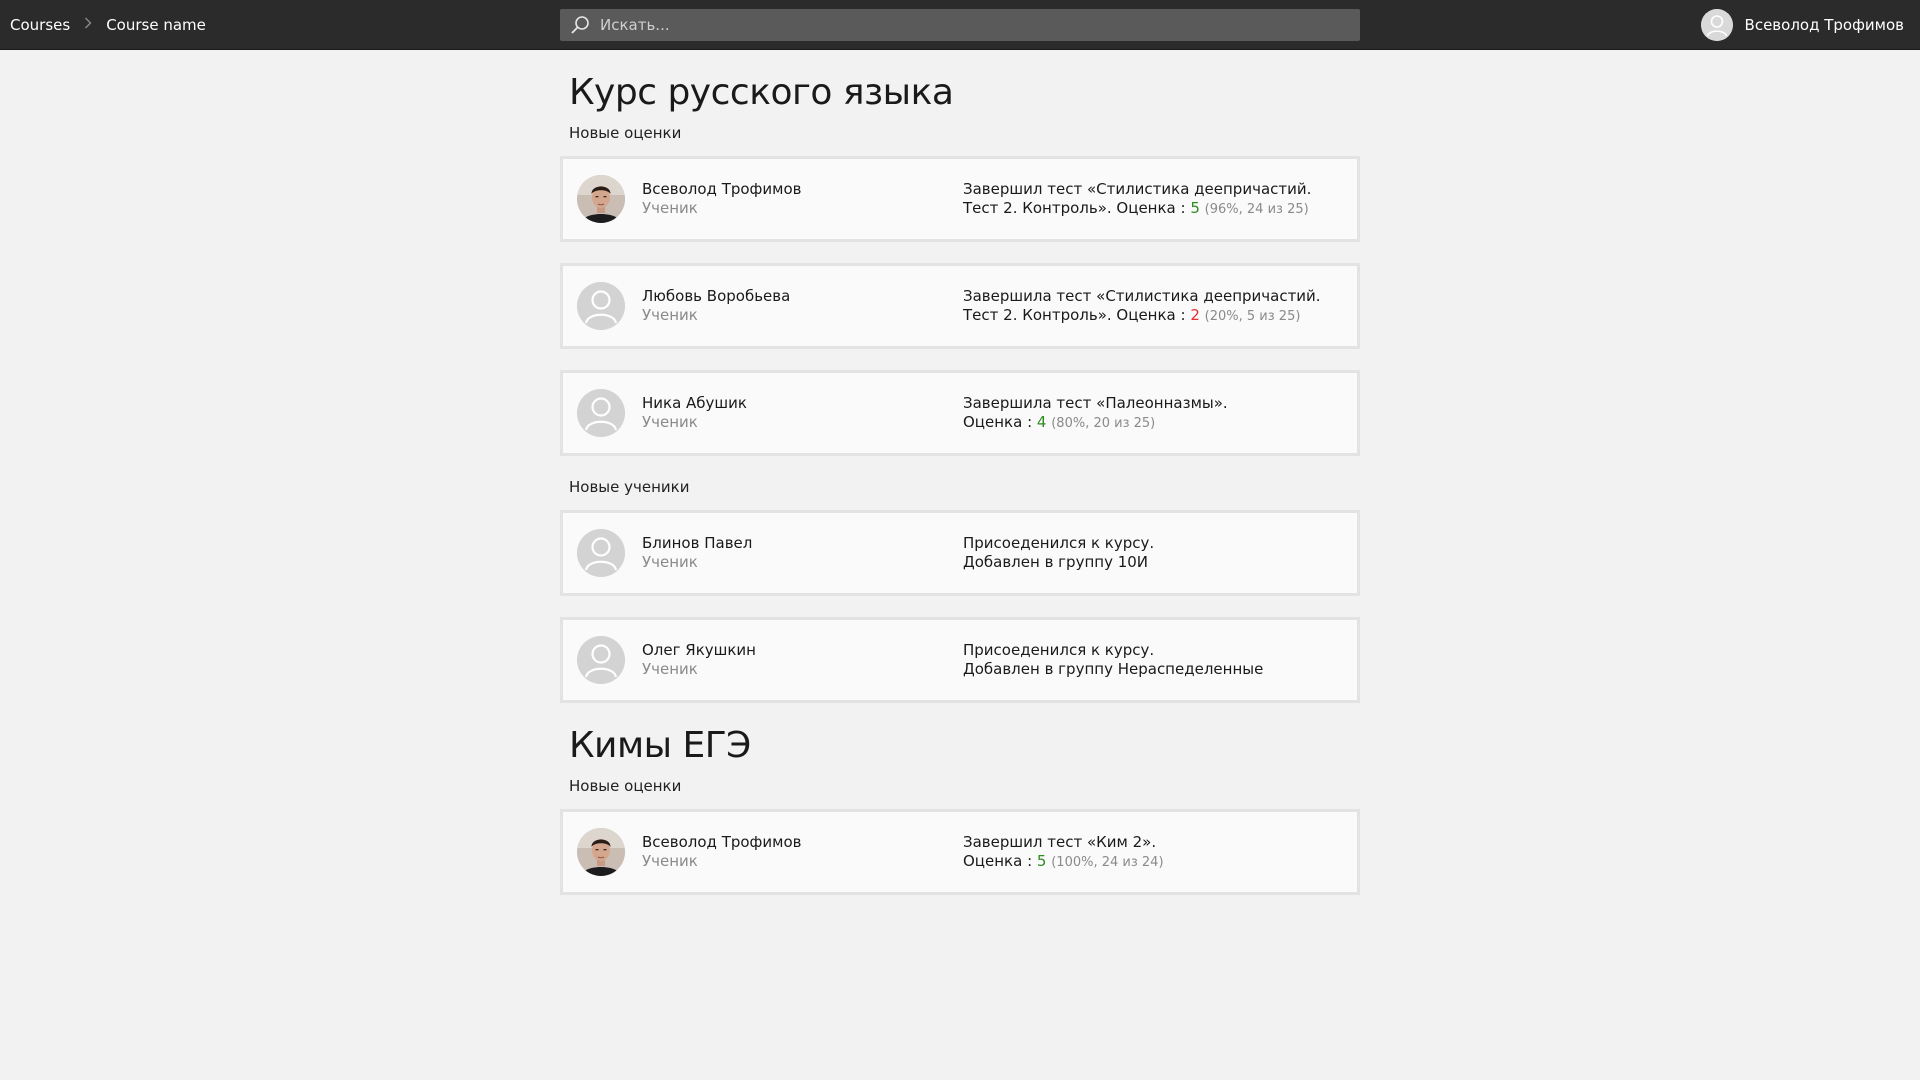 Image resolution: width=1920 pixels, height=1080 pixels. Describe the element at coordinates (629, 487) in the screenshot. I see `section-label-new-students: Новые ученики` at that location.